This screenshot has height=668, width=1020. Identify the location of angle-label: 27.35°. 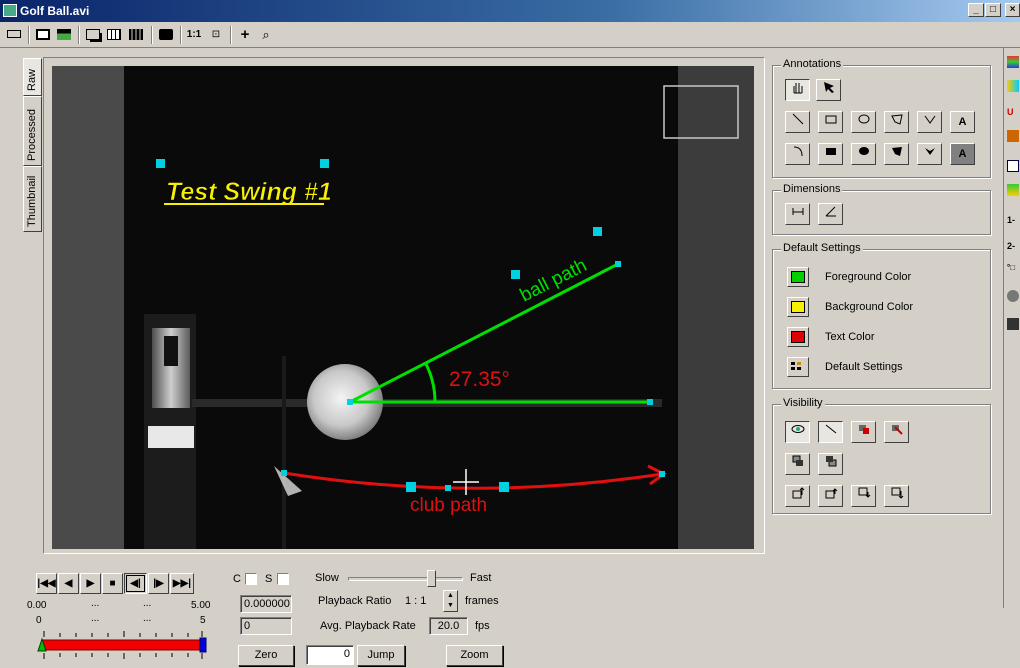
(479, 379).